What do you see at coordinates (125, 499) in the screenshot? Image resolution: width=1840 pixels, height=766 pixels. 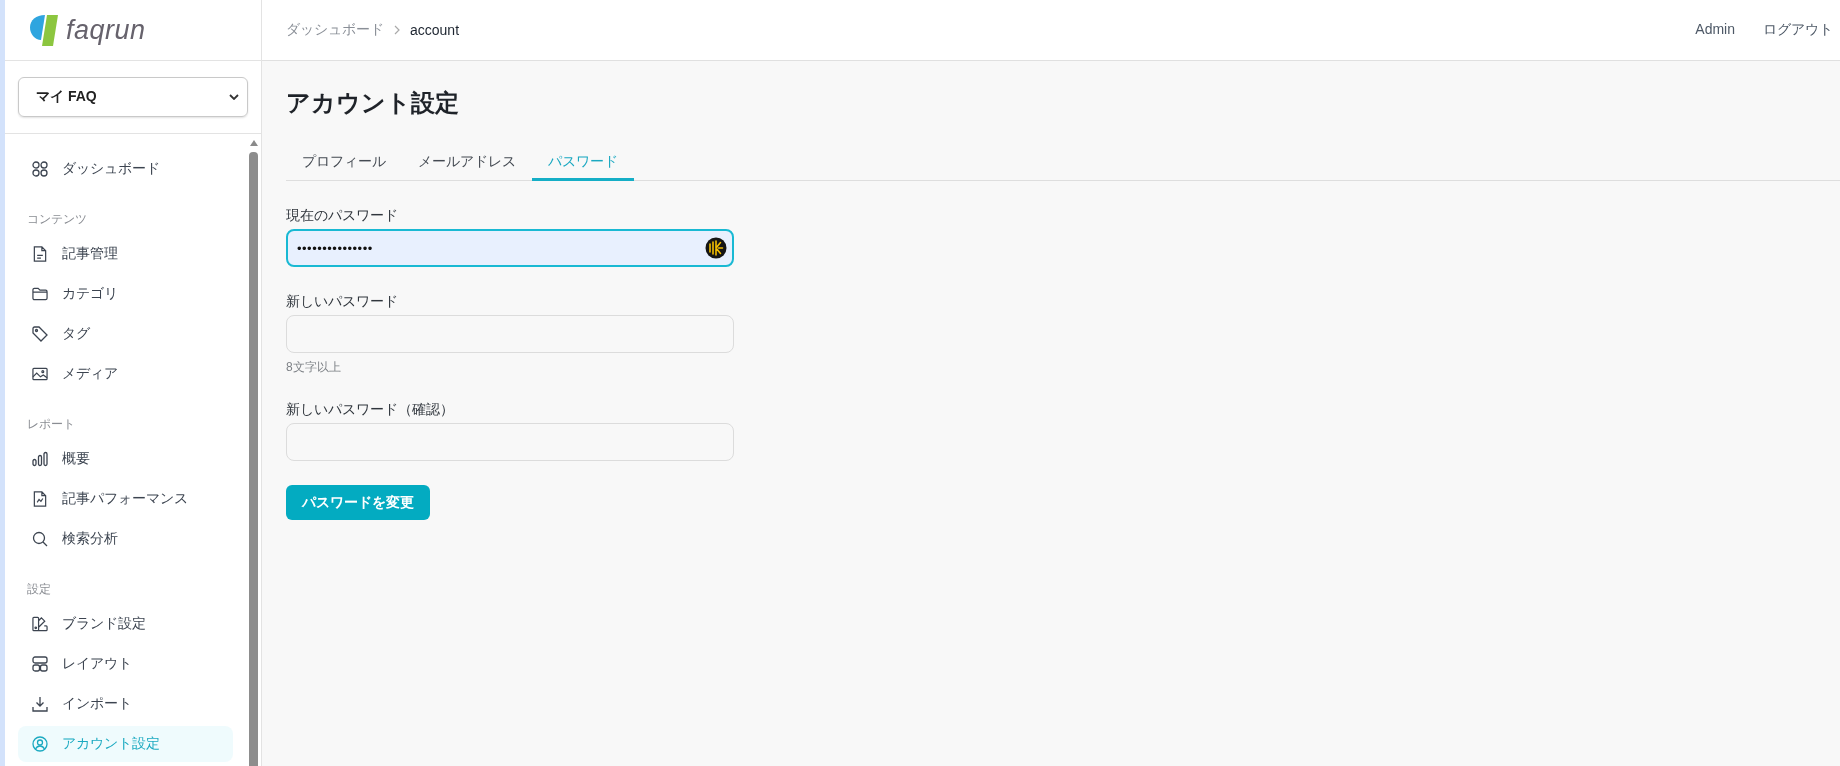 I see `sidebar-item: 記事パフォーマンス` at bounding box center [125, 499].